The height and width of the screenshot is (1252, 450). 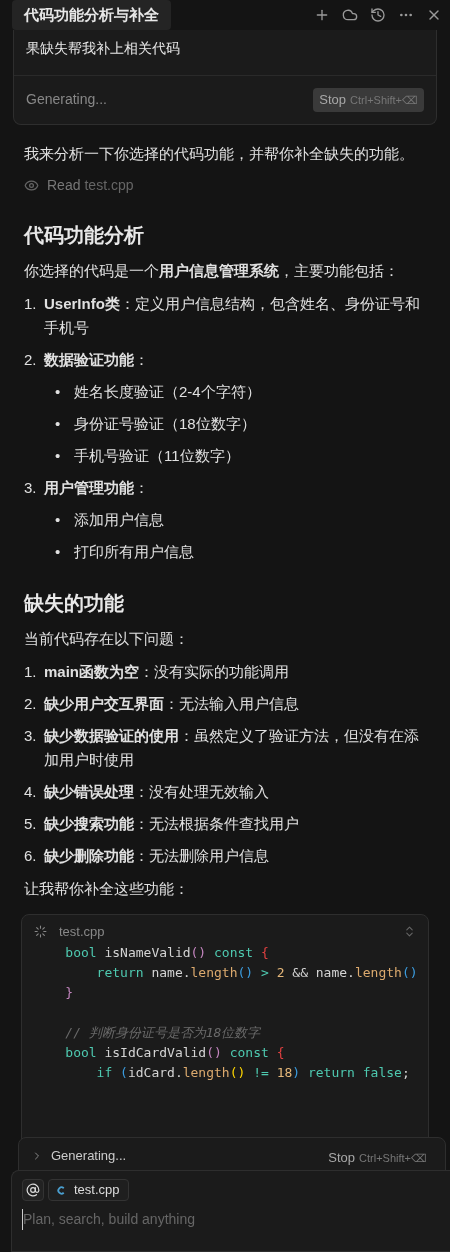 I want to click on message-text: 你选择的代码是一个用户信息管理系统，主要功能包括：, so click(x=212, y=270).